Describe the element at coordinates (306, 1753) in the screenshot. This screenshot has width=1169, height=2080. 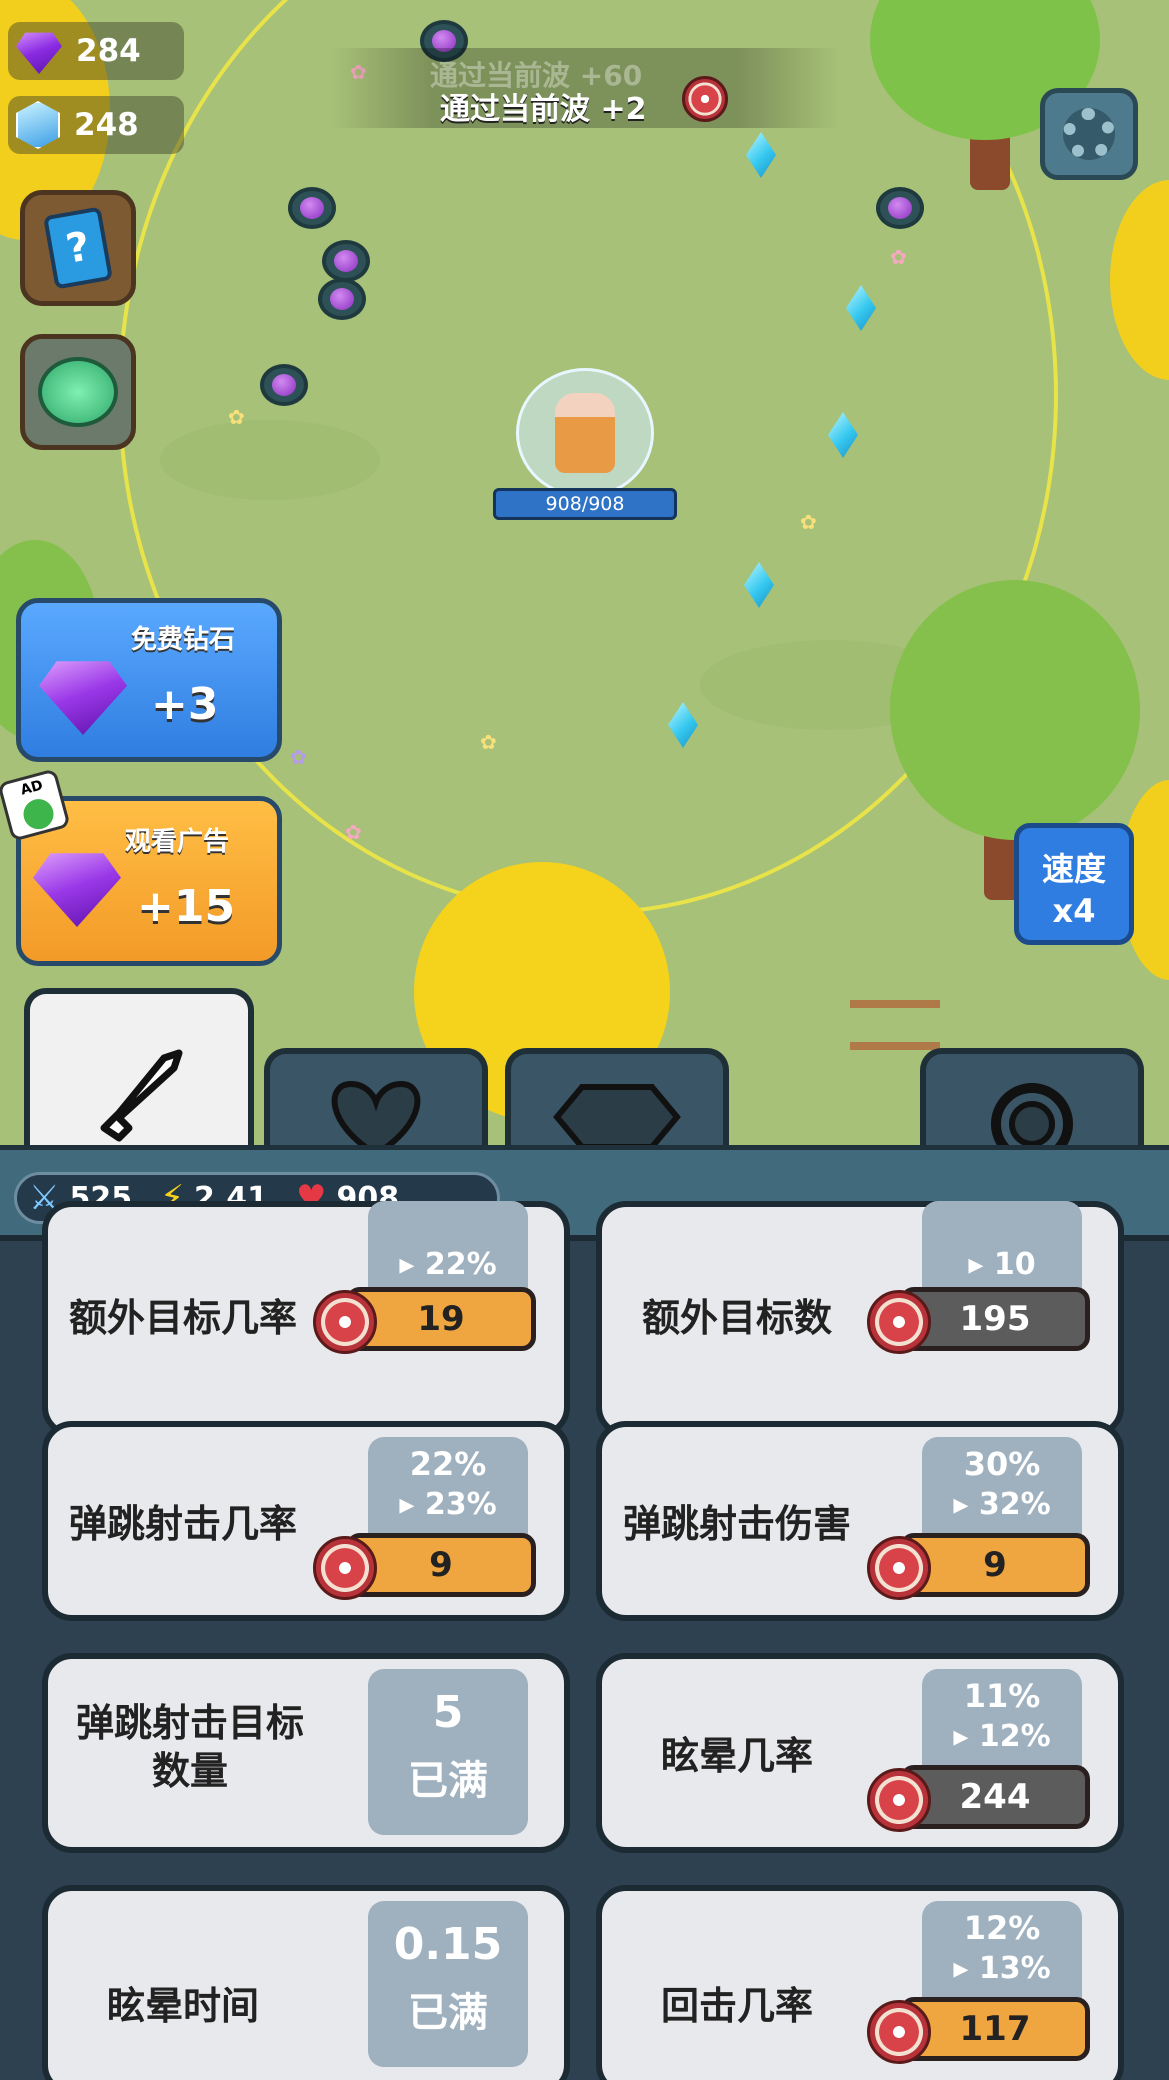
I see `upgrade-card: 弹跳射击目标数量 5 已满` at that location.